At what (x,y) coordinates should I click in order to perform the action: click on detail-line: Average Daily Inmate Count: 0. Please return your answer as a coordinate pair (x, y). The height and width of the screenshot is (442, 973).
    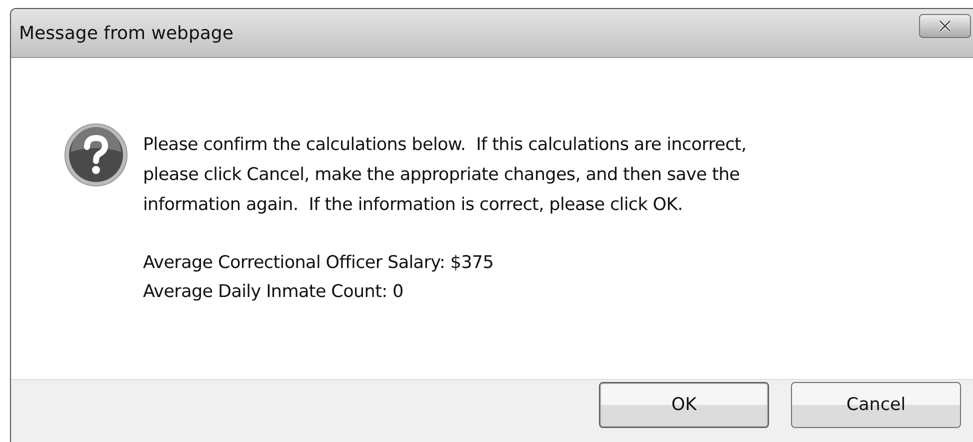
    Looking at the image, I should click on (273, 292).